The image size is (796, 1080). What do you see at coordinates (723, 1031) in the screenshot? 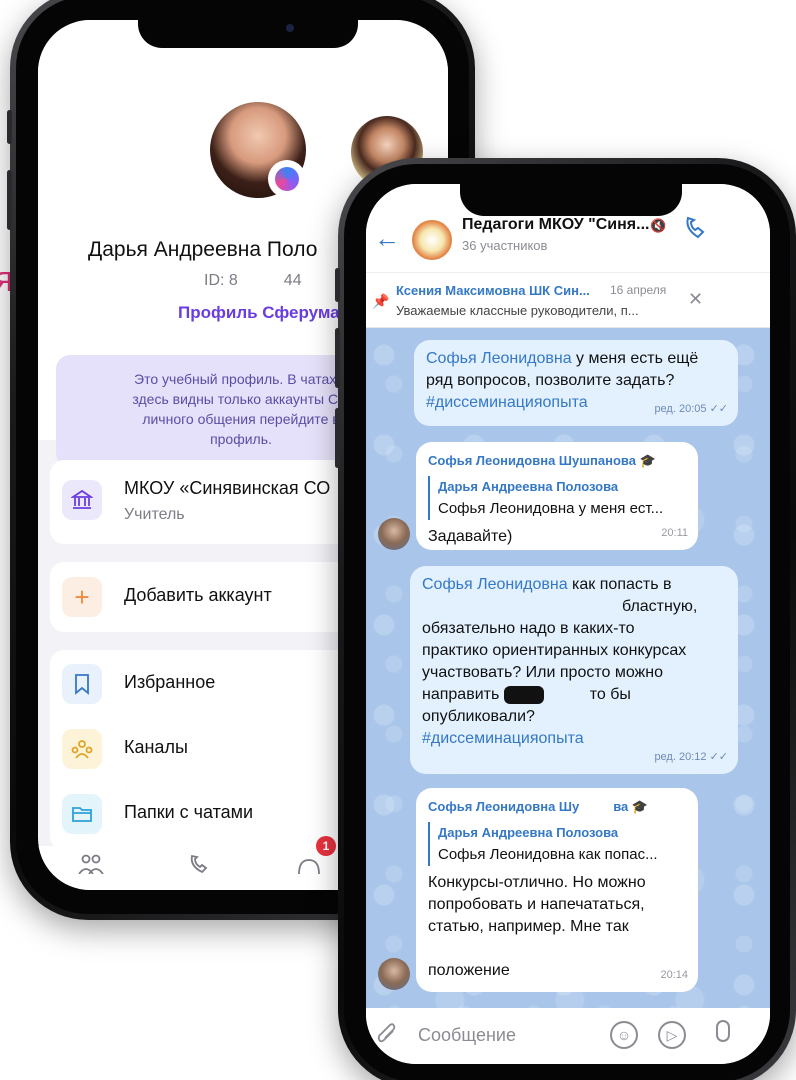
I see `microphone-icon` at bounding box center [723, 1031].